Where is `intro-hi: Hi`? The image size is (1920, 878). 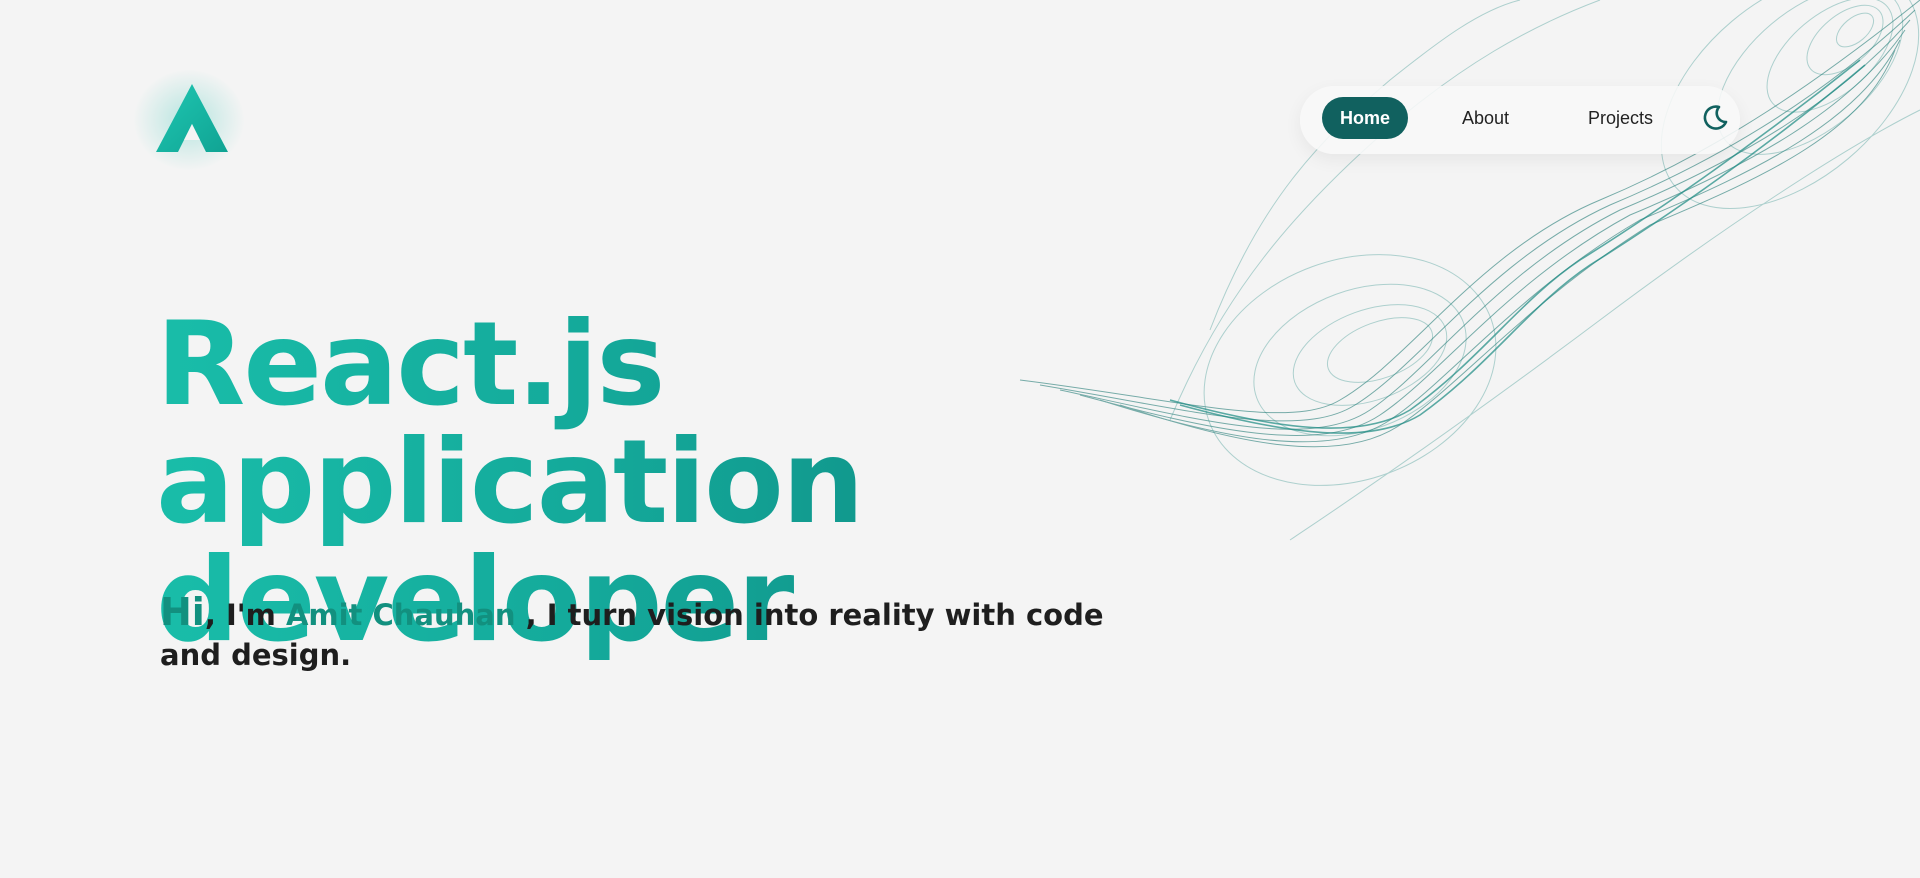 intro-hi: Hi is located at coordinates (182, 612).